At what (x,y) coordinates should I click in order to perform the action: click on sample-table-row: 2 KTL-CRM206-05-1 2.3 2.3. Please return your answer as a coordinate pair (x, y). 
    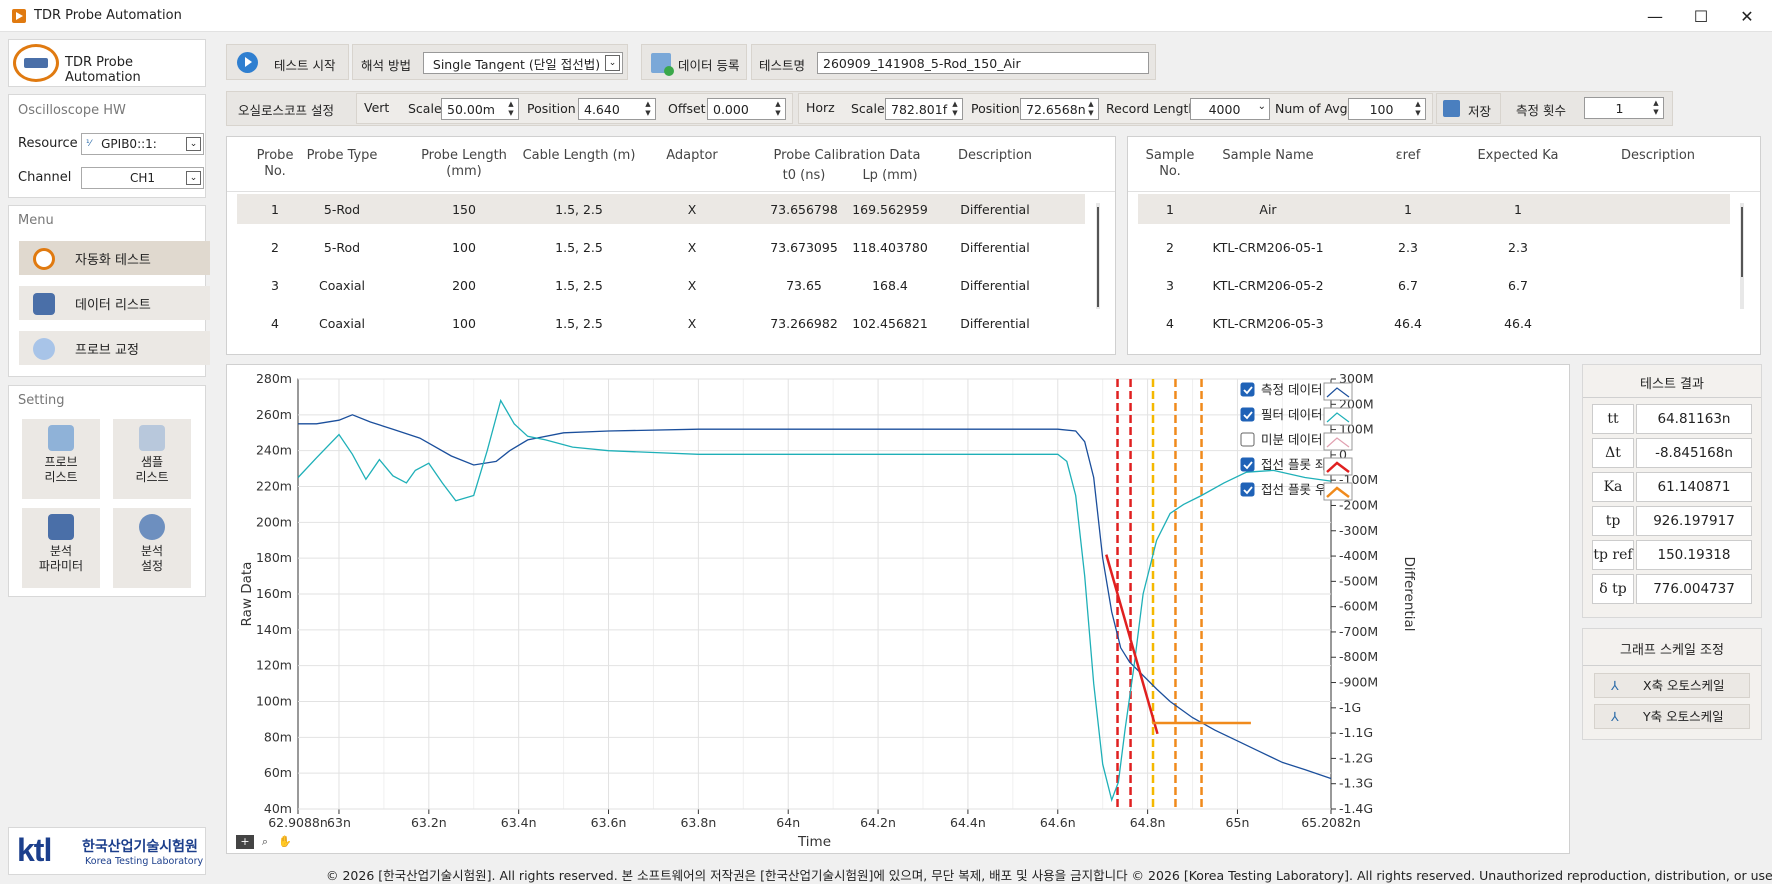
    Looking at the image, I should click on (1434, 247).